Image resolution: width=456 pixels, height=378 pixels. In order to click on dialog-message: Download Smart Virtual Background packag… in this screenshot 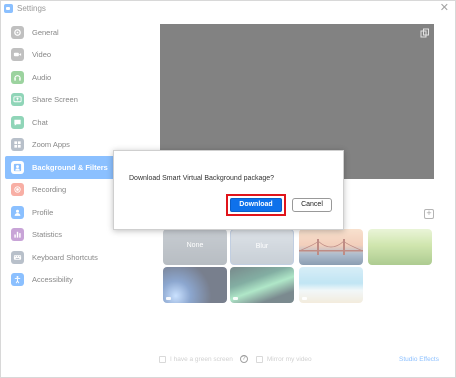, I will do `click(202, 178)`.